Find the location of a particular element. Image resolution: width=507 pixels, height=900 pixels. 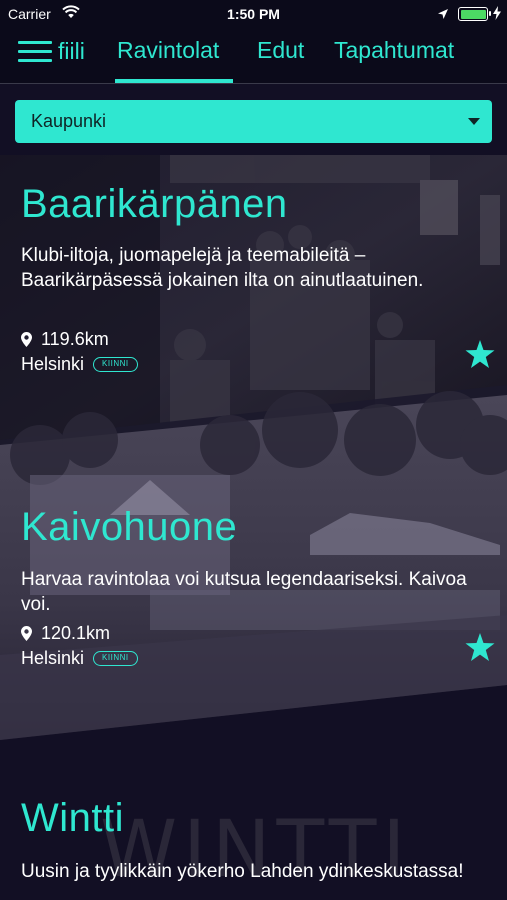

venue-distance: 119.6km is located at coordinates (65, 339).